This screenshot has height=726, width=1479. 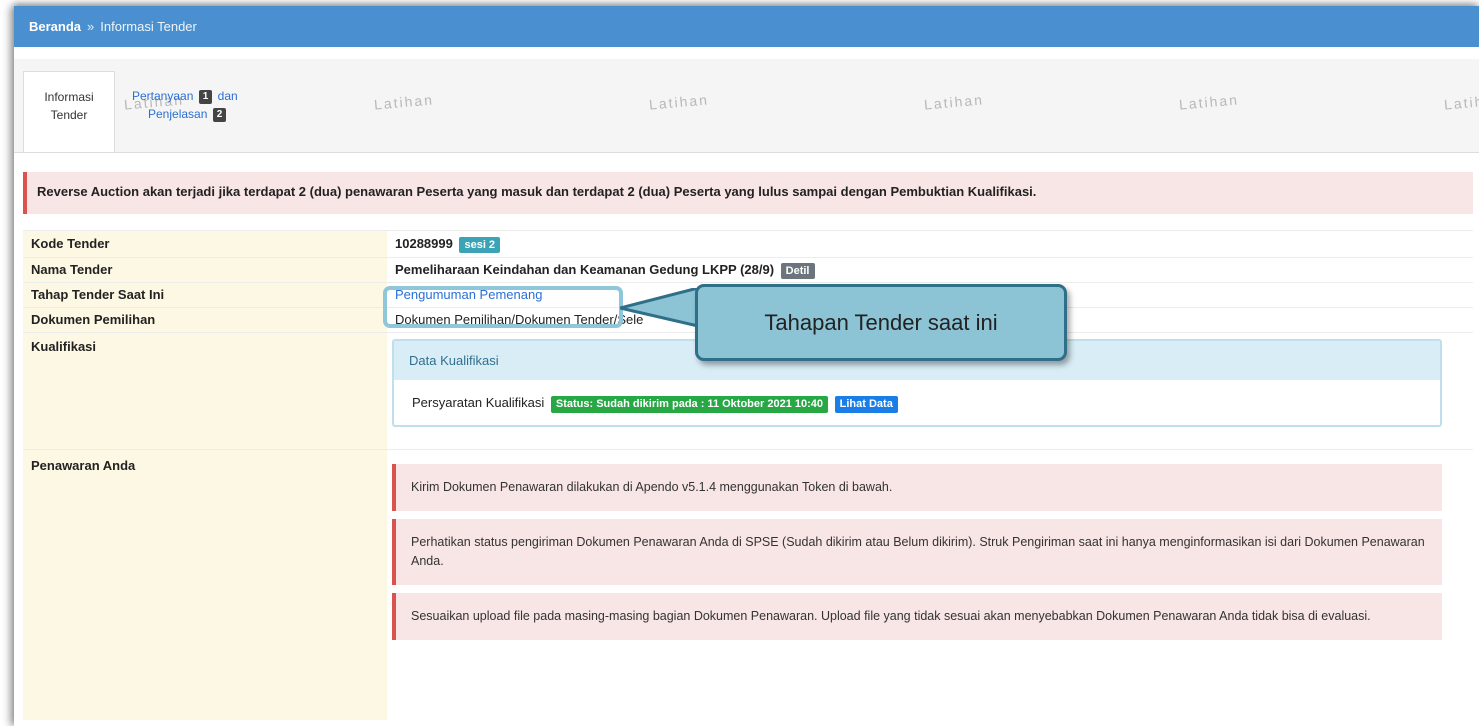 What do you see at coordinates (163, 96) in the screenshot?
I see `tab-label: Pertanyaan` at bounding box center [163, 96].